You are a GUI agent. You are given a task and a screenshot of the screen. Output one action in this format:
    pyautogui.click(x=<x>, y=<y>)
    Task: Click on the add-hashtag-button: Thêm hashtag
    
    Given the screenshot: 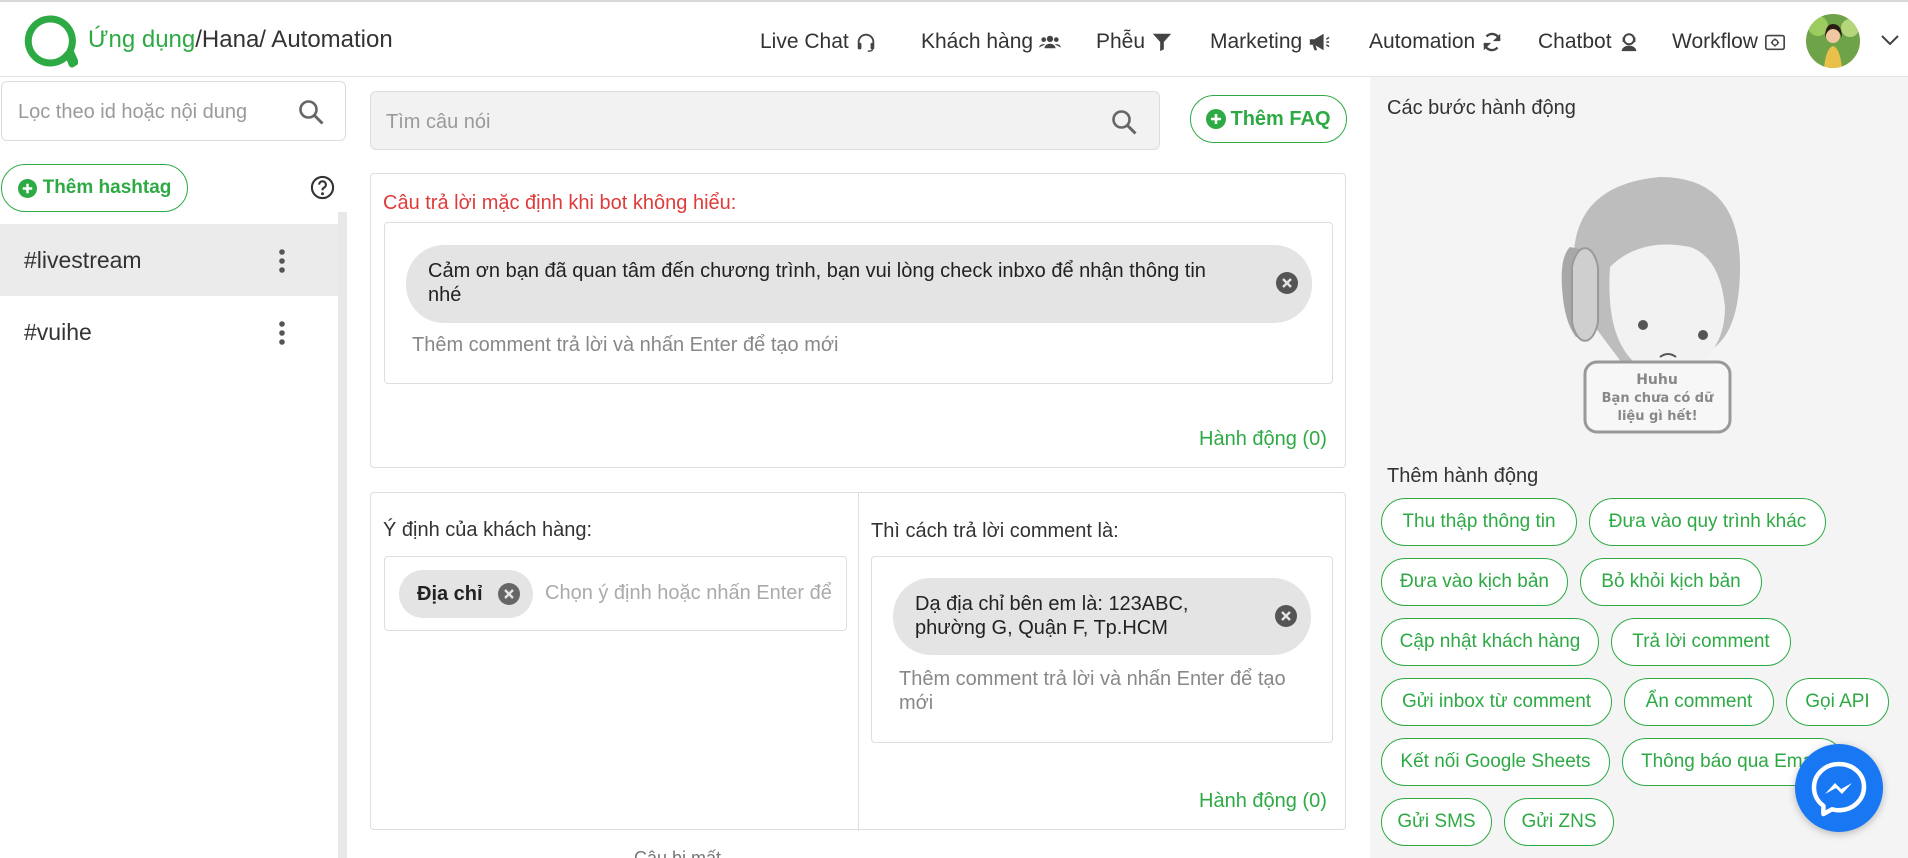 What is the action you would take?
    pyautogui.click(x=94, y=188)
    